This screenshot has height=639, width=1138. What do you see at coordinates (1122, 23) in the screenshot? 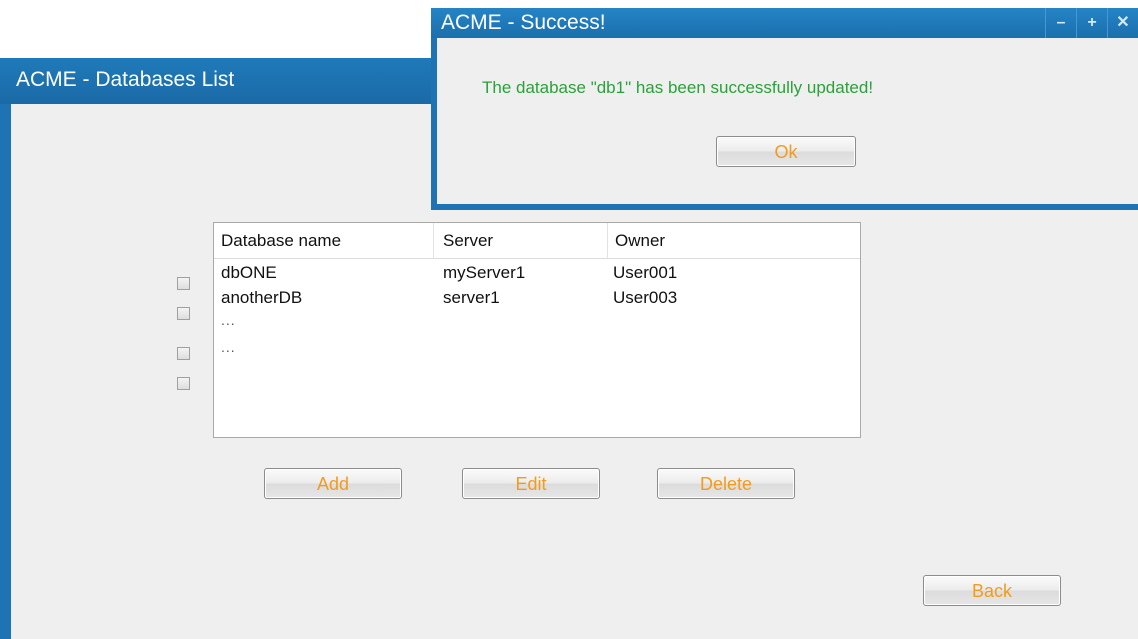
I see `close-icon: ✕` at bounding box center [1122, 23].